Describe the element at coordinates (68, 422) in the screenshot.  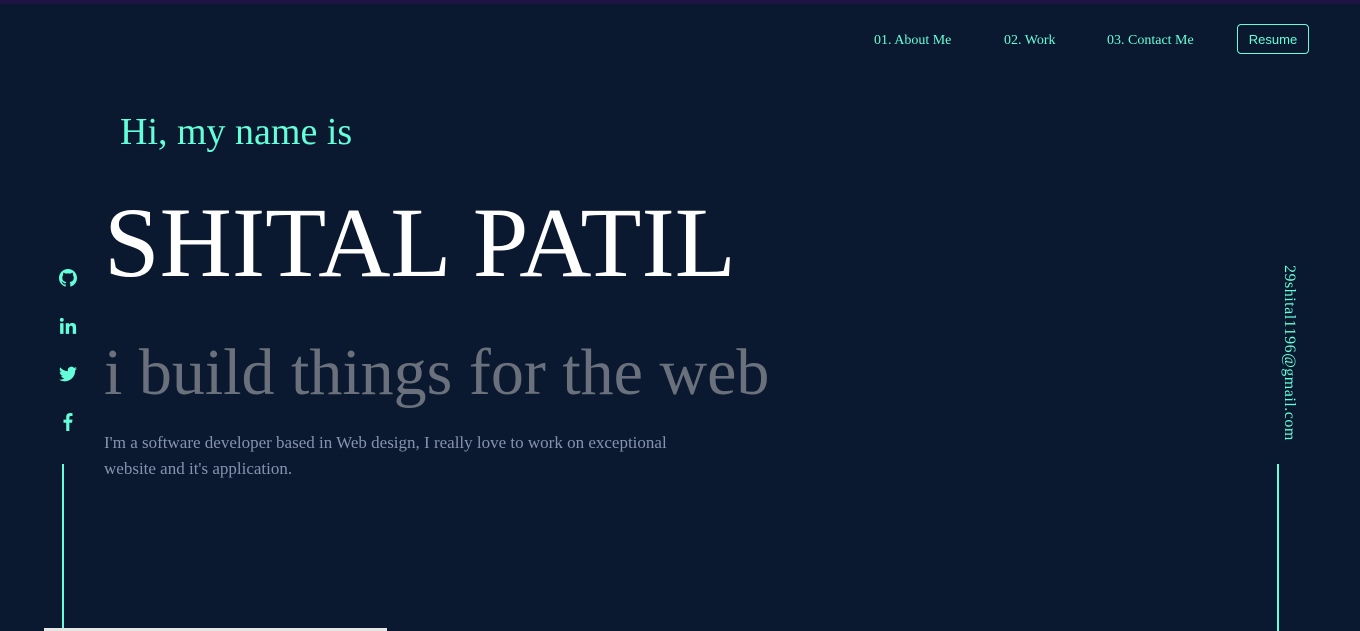
I see `facebook-icon` at that location.